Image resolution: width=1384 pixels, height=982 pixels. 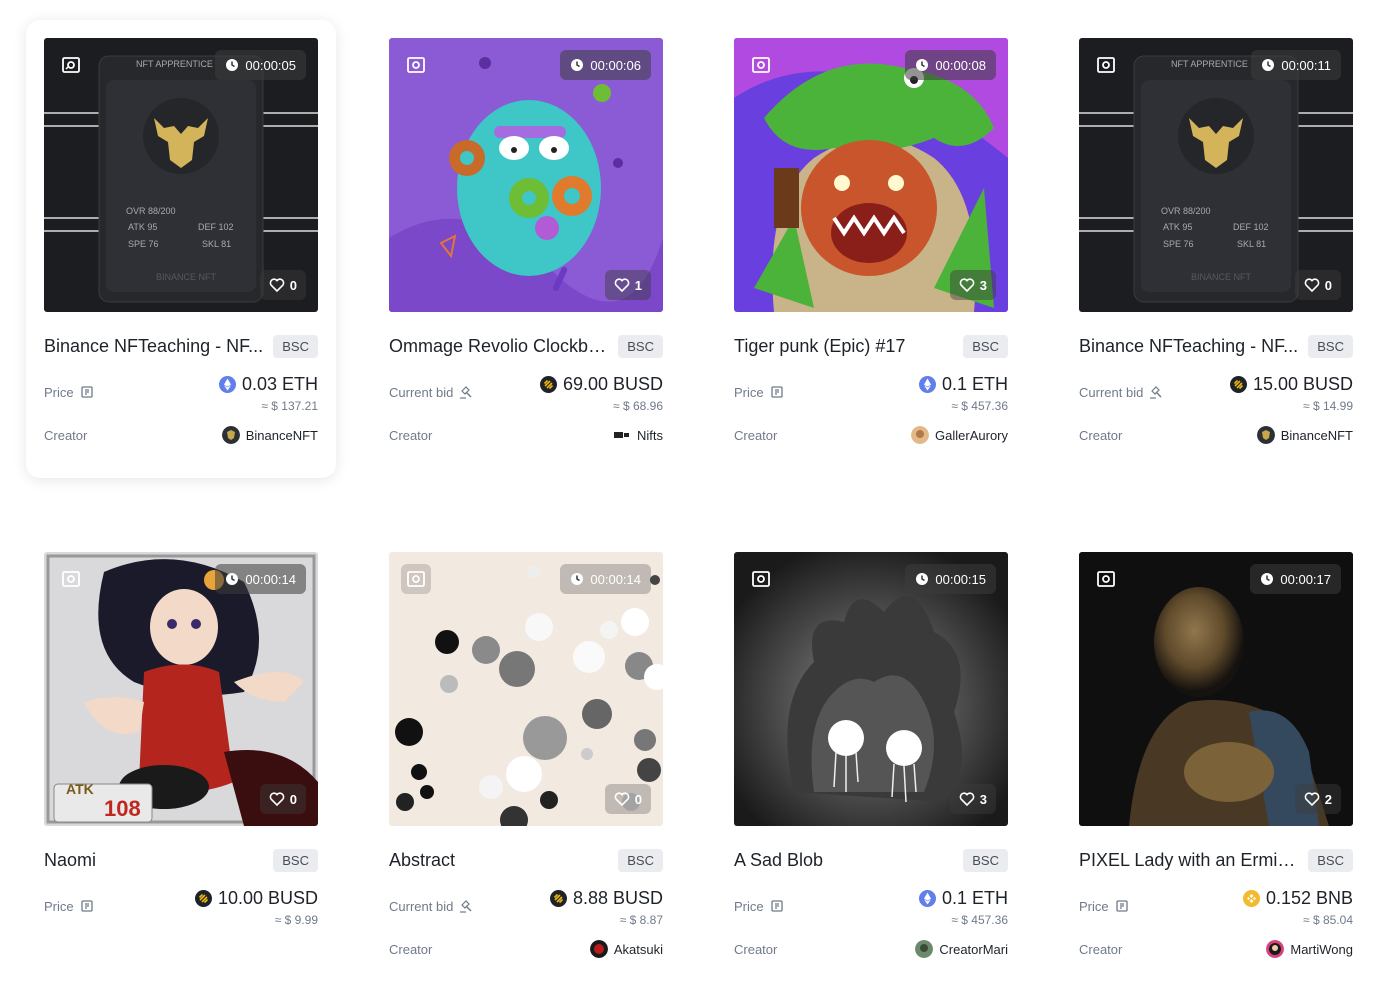 What do you see at coordinates (1328, 799) in the screenshot?
I see `like-count: 2` at bounding box center [1328, 799].